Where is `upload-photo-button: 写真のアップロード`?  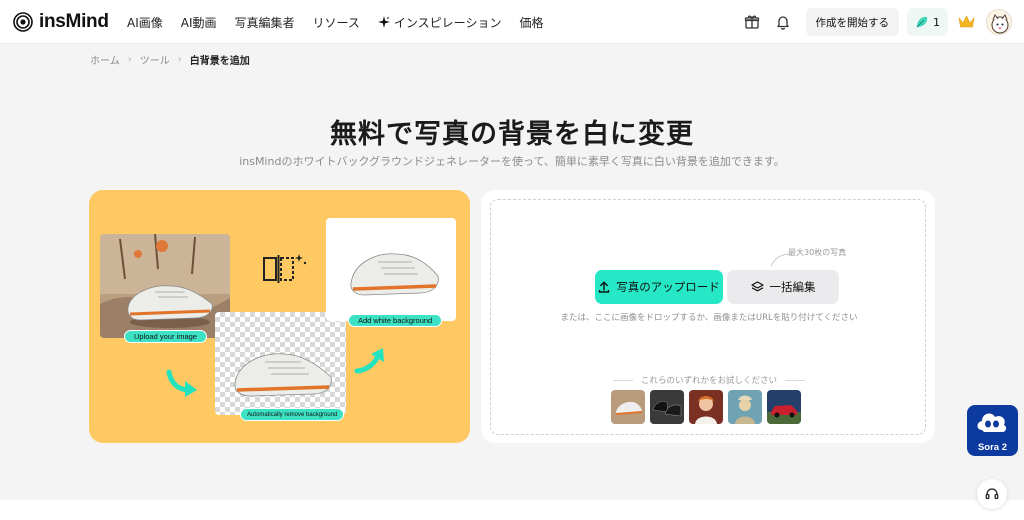 upload-photo-button: 写真のアップロード is located at coordinates (659, 287).